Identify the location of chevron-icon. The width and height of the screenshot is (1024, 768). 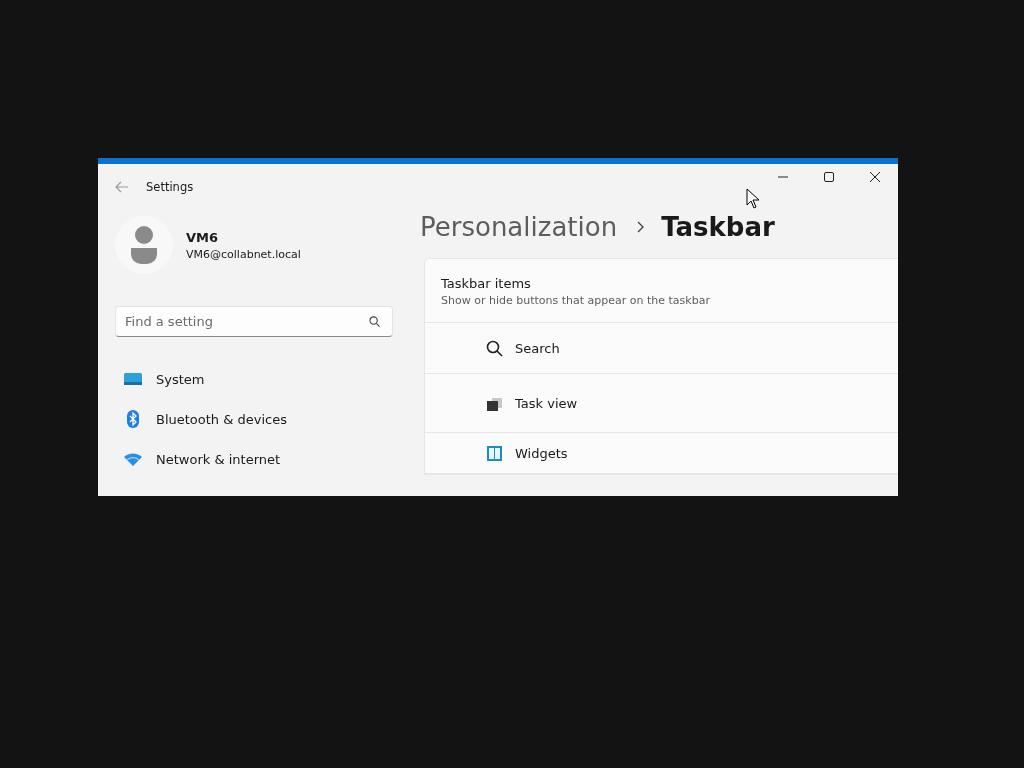
(640, 227).